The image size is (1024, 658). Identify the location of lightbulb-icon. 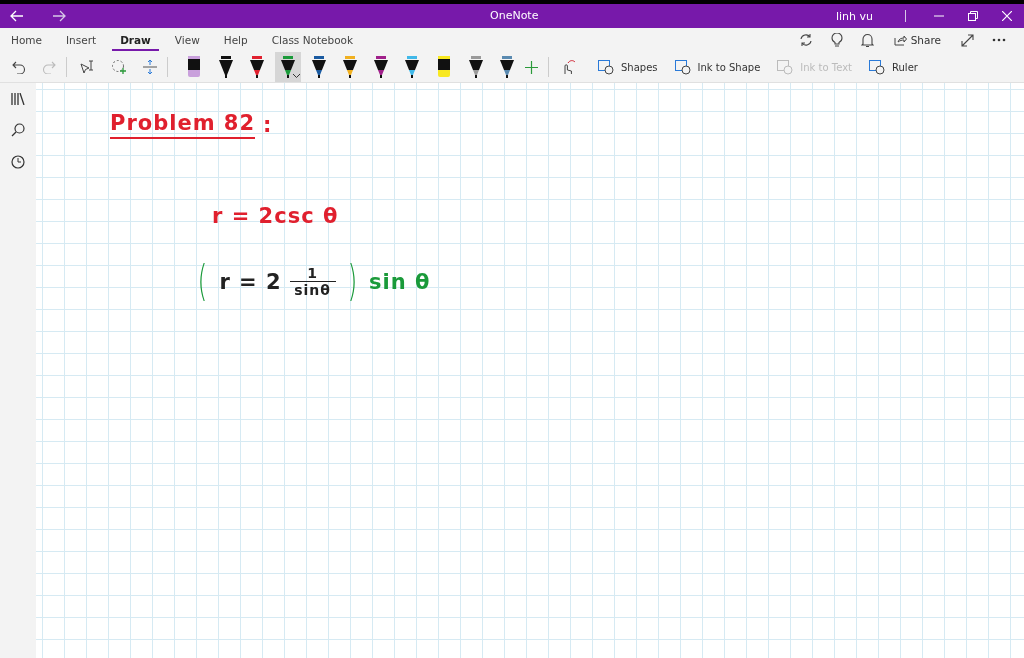
(836, 40).